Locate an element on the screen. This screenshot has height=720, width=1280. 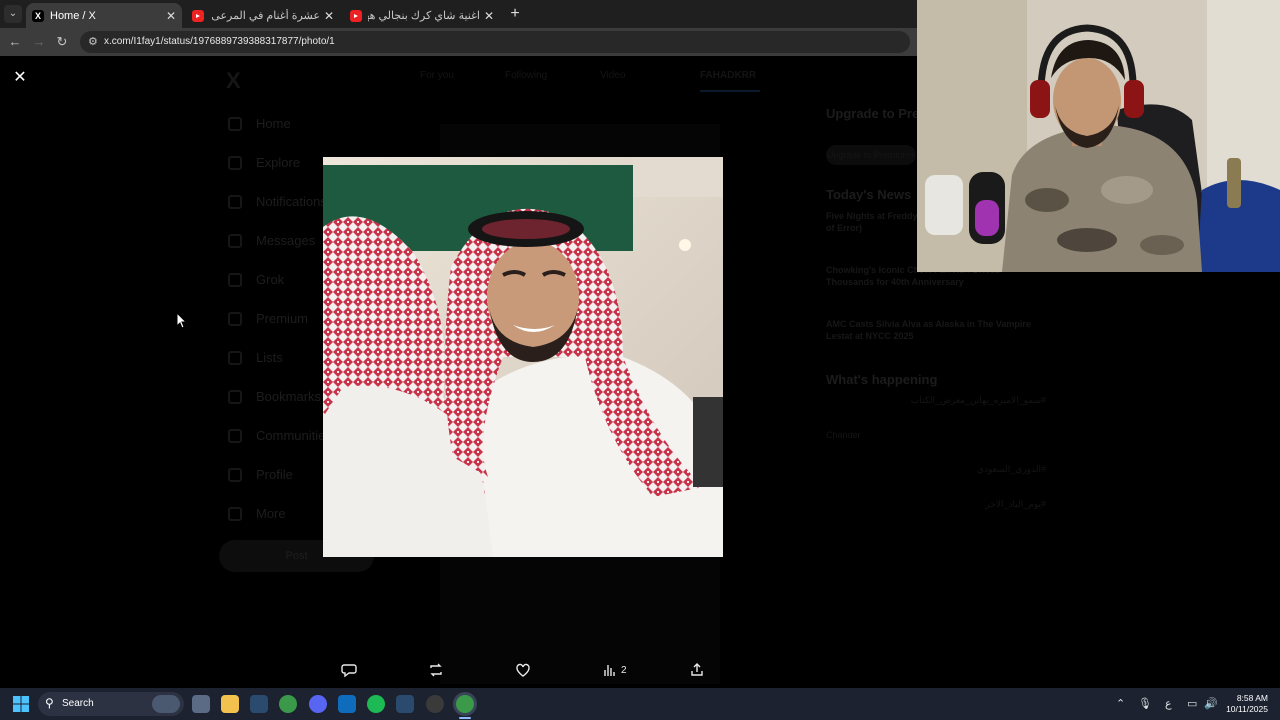
heart-icon is located at coordinates (523, 672).